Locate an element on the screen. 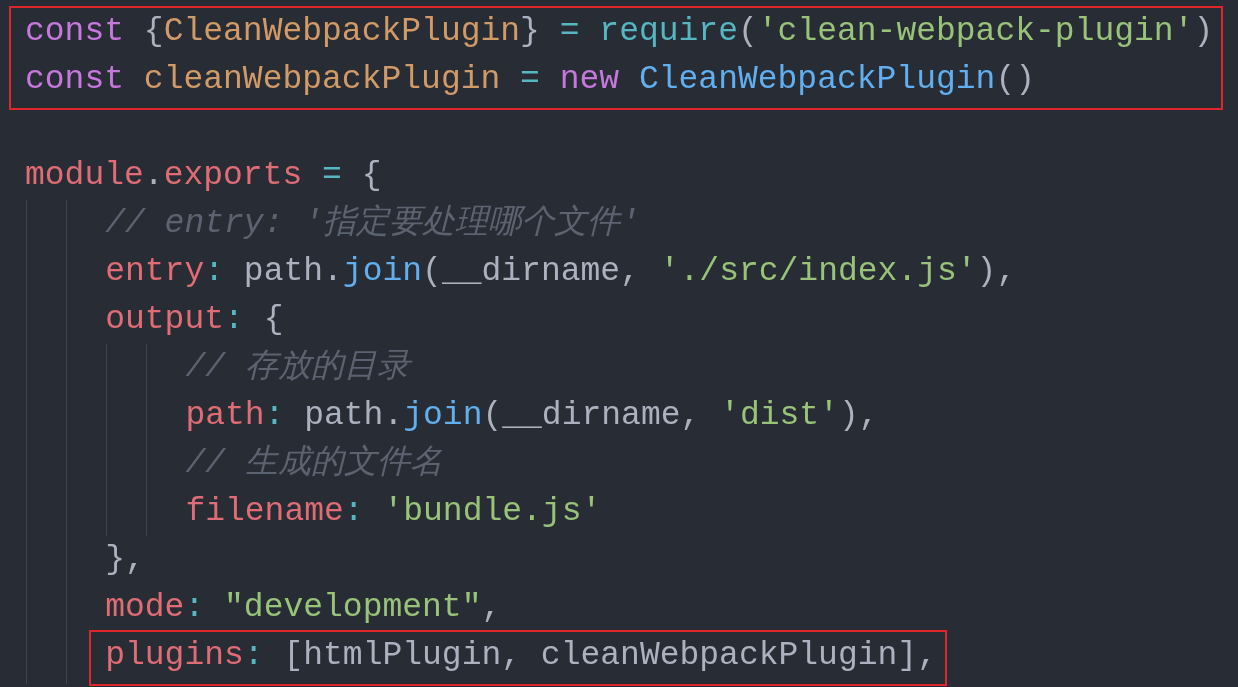  code-line: const cleanWebpackPlugin = new CleanWebpackPlugin() is located at coordinates (530, 80).